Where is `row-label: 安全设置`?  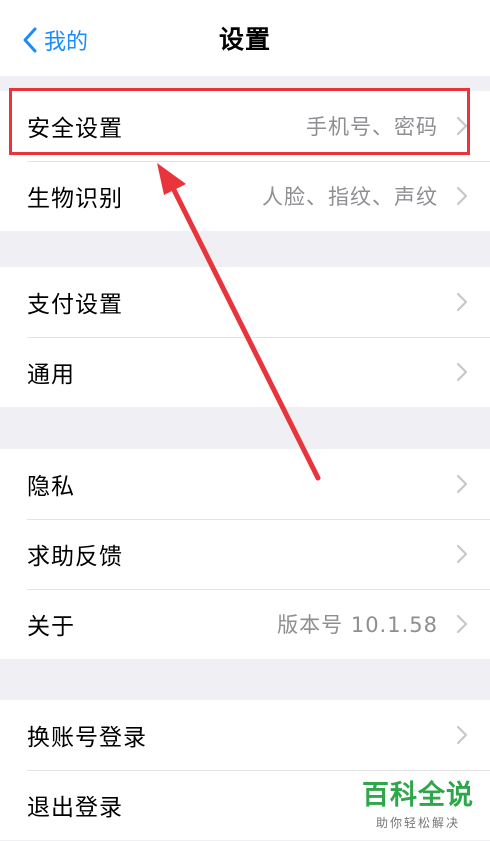
row-label: 安全设置 is located at coordinates (75, 129).